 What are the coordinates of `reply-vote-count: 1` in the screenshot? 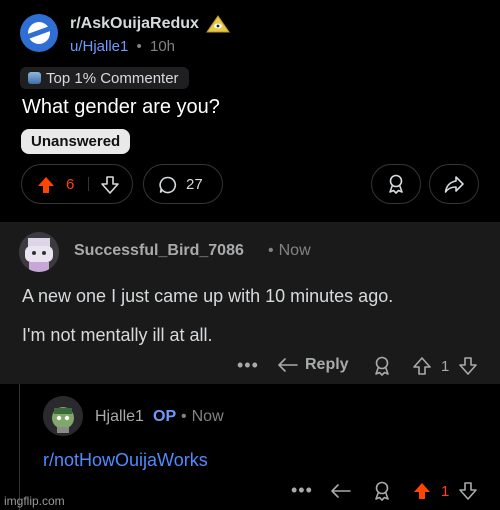 It's located at (445, 491).